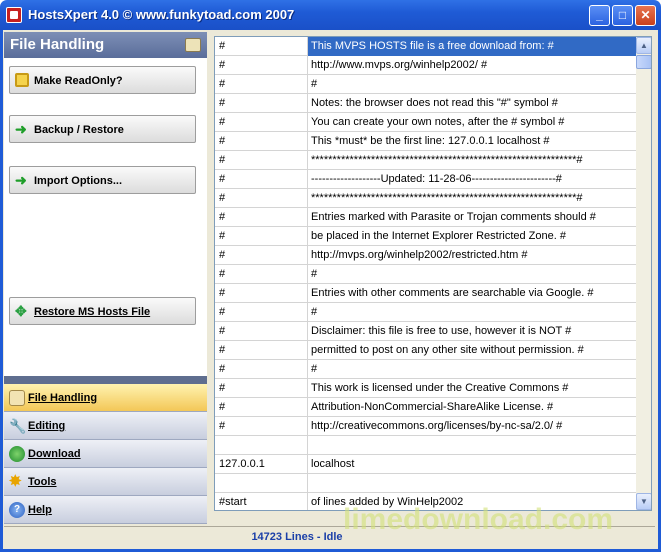  I want to click on restore-ms-hosts-button: ✥ Restore MS Hosts File, so click(102, 311).